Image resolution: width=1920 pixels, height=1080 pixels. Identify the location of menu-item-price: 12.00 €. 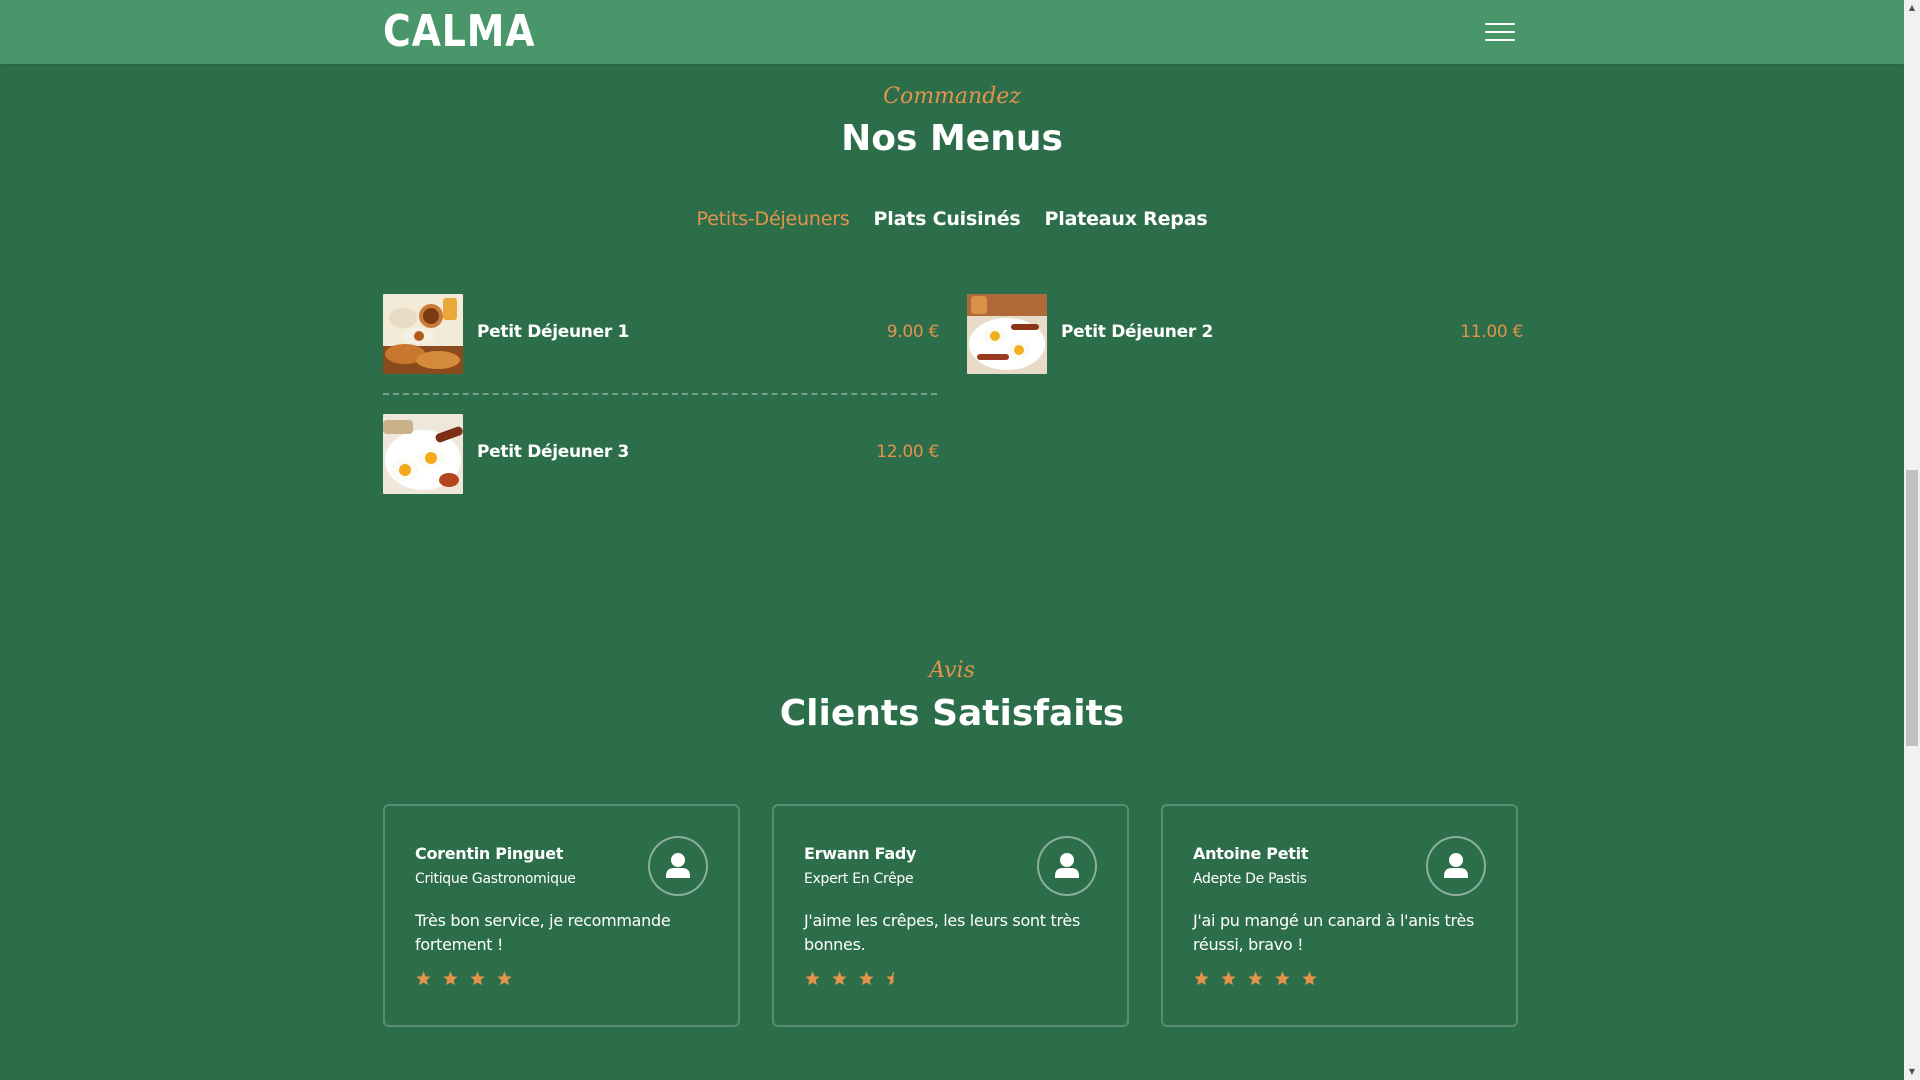
(907, 452).